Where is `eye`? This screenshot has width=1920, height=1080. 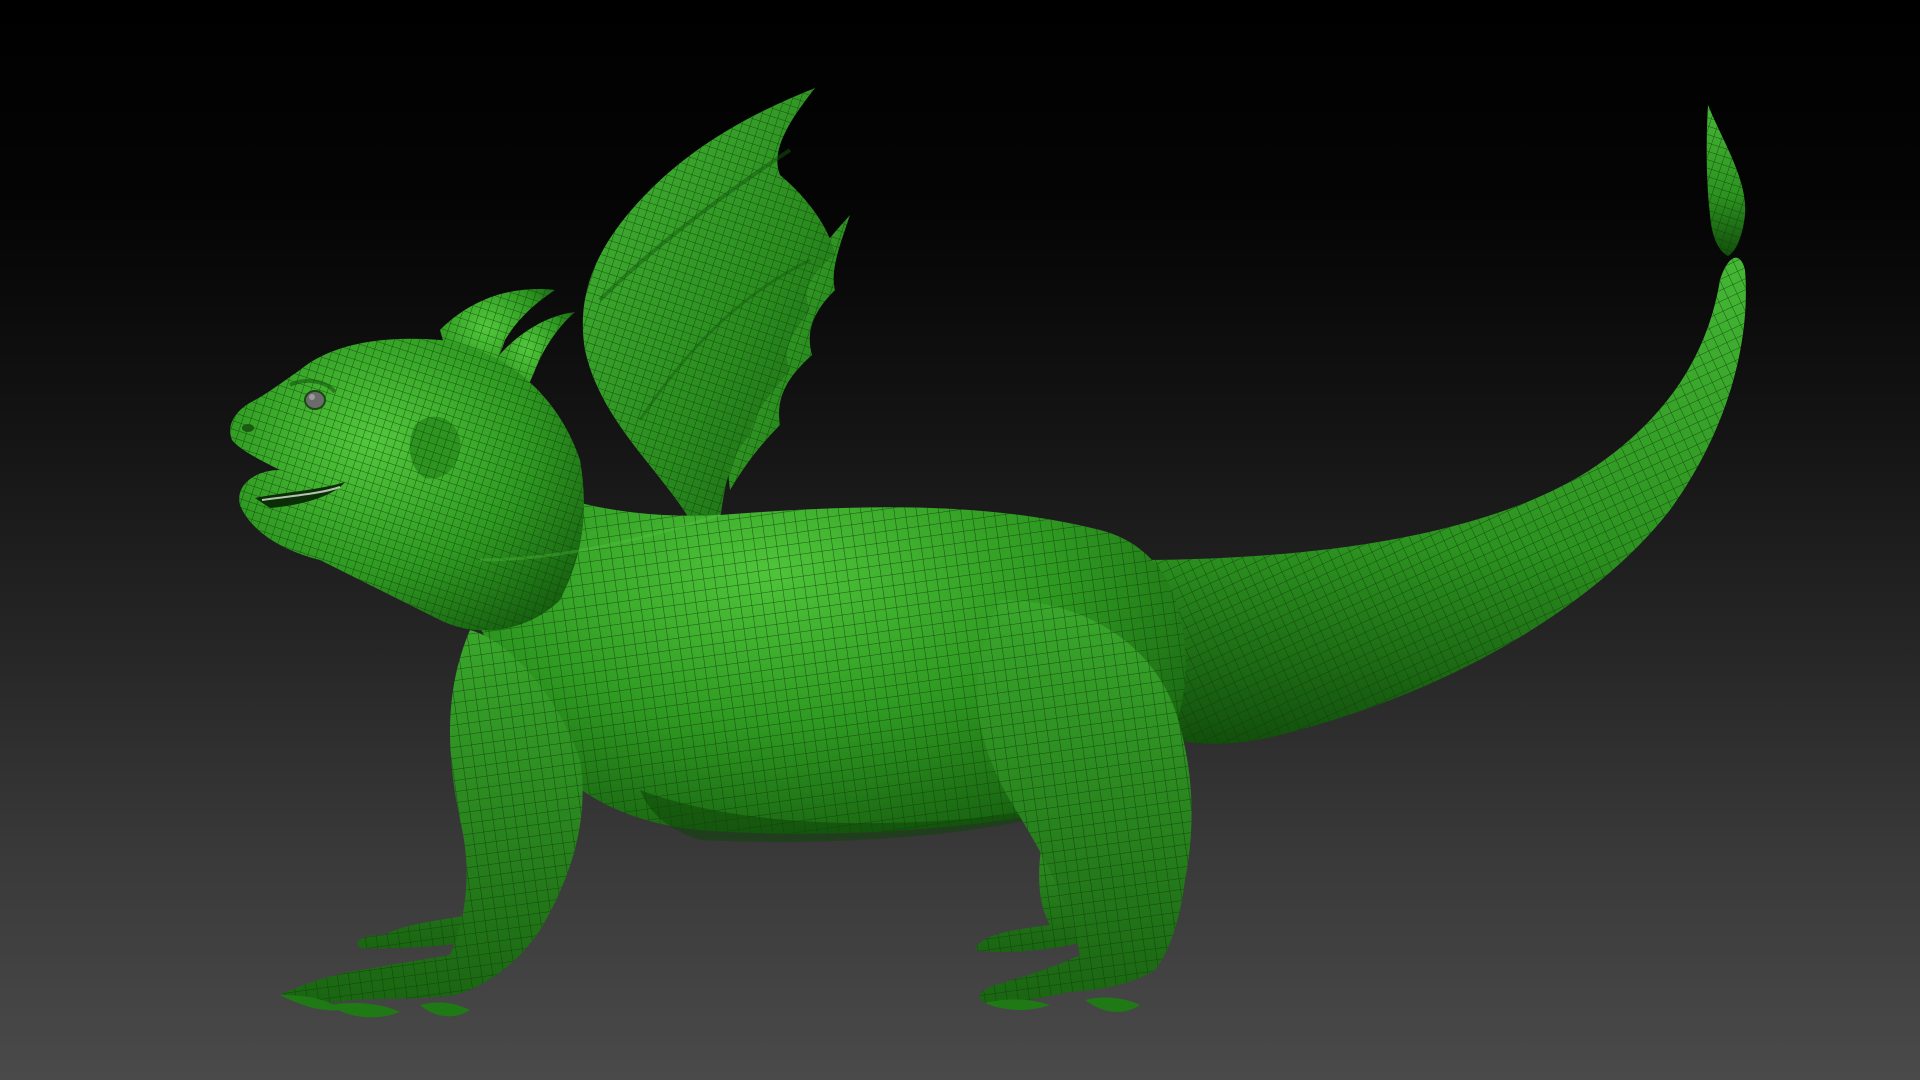 eye is located at coordinates (315, 400).